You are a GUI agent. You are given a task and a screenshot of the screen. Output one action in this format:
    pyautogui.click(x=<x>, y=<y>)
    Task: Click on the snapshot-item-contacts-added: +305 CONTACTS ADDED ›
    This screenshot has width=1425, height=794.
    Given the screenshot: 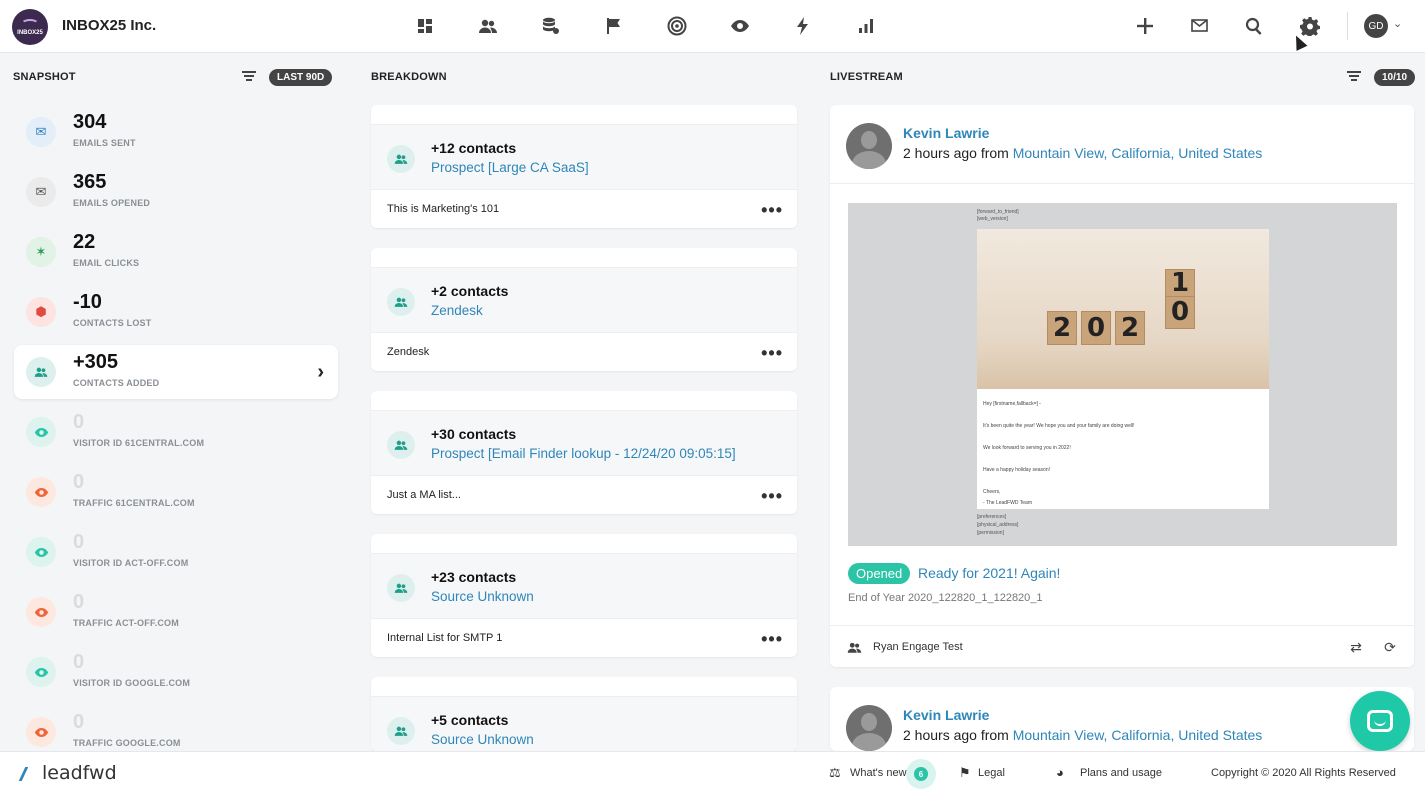 What is the action you would take?
    pyautogui.click(x=176, y=372)
    